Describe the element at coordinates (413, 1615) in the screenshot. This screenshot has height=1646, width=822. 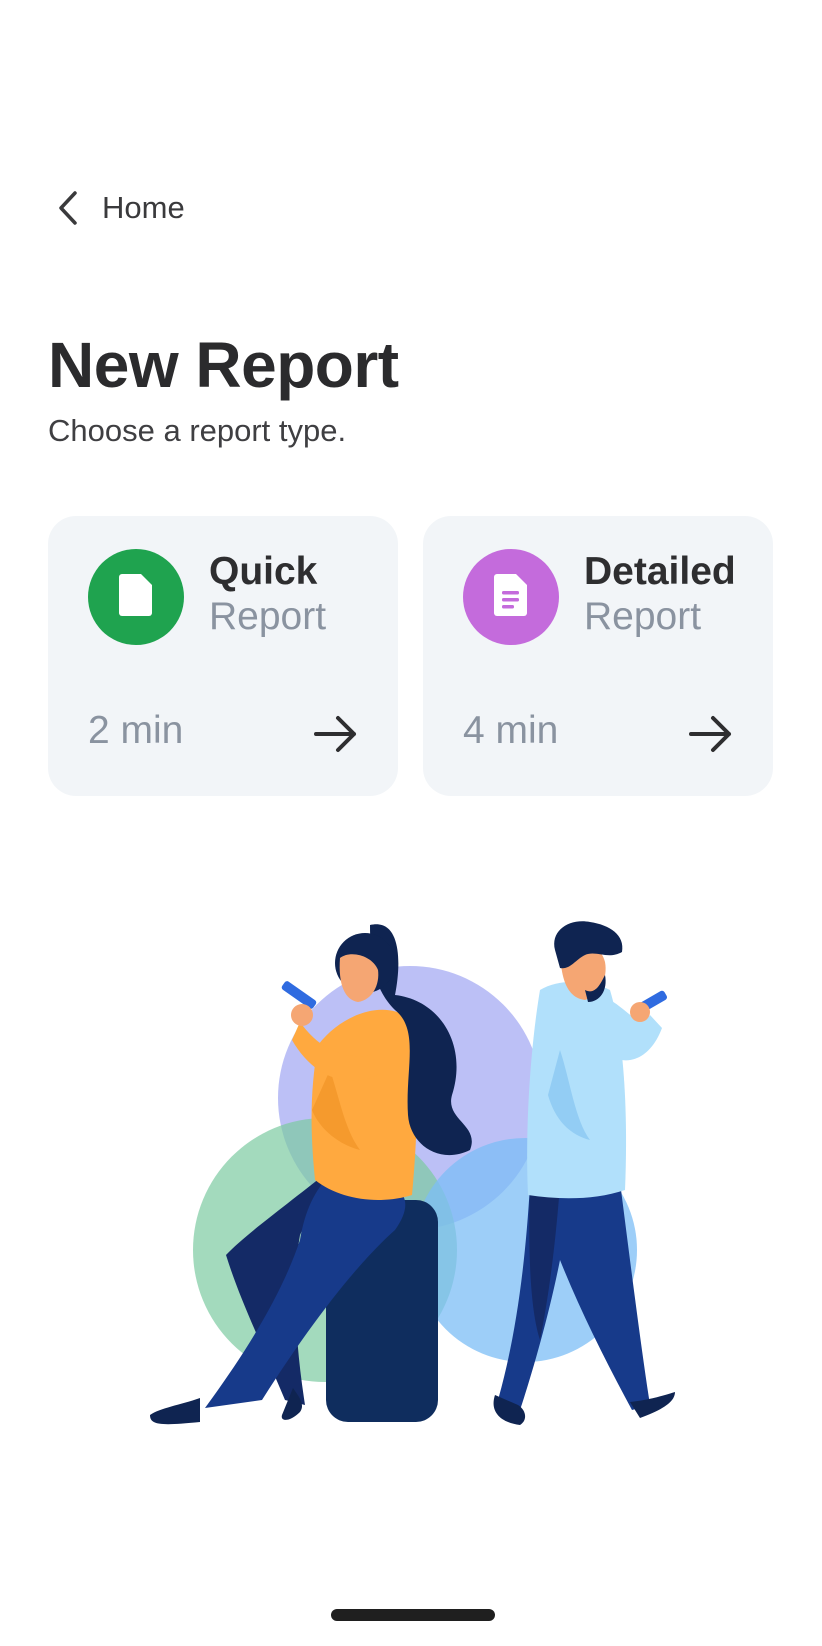
I see `home-indicator` at that location.